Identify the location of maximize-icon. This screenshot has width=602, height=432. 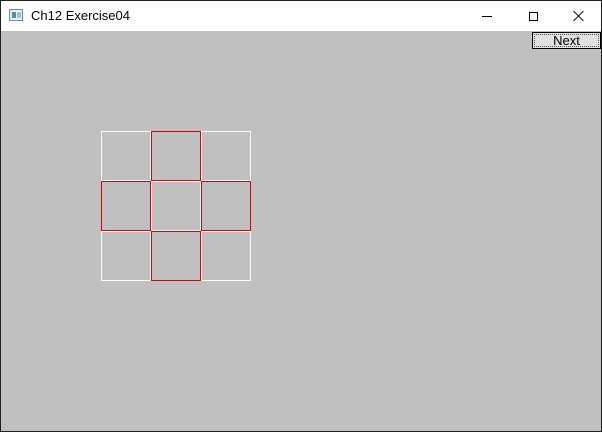
(533, 16).